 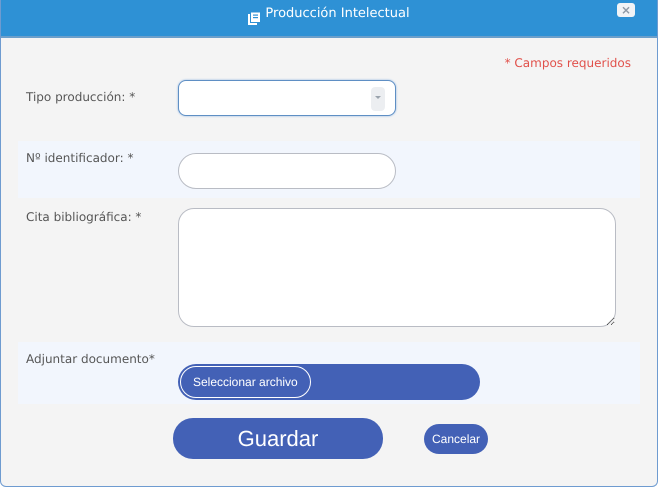 What do you see at coordinates (91, 359) in the screenshot?
I see `field-label: Adjuntar documento*` at bounding box center [91, 359].